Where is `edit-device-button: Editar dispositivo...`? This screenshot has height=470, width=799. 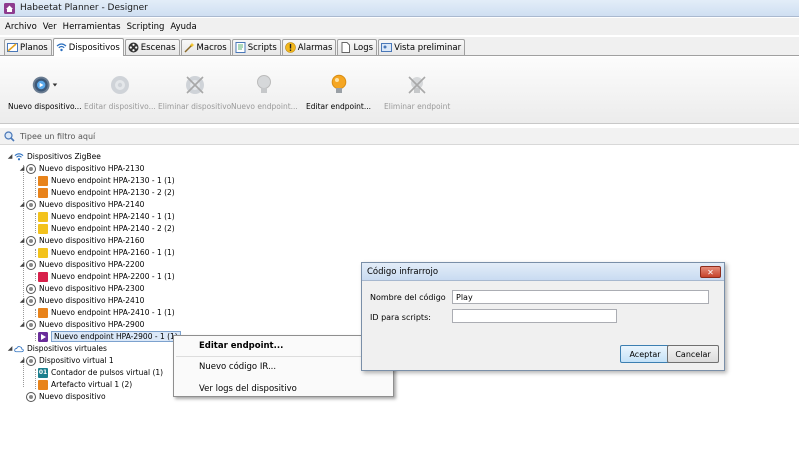
edit-device-button: Editar dispositivo... is located at coordinates (120, 91).